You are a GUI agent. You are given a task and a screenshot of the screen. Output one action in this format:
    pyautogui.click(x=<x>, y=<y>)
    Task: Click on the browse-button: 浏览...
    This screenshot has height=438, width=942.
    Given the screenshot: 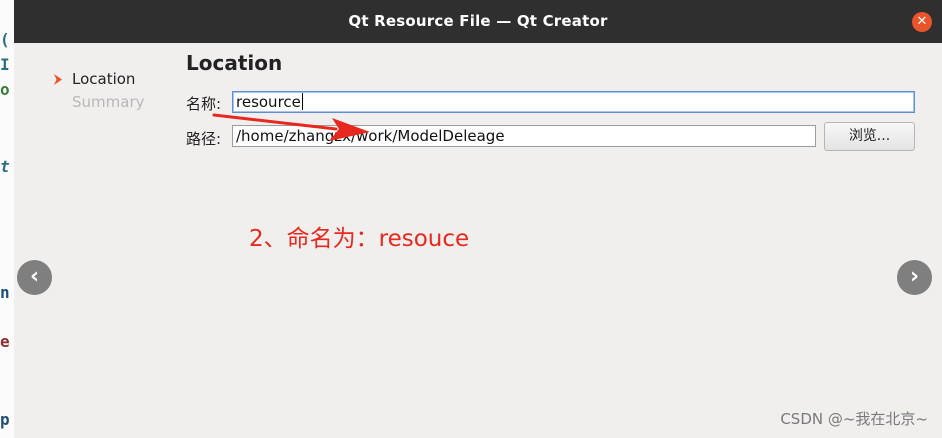 What is the action you would take?
    pyautogui.click(x=869, y=136)
    